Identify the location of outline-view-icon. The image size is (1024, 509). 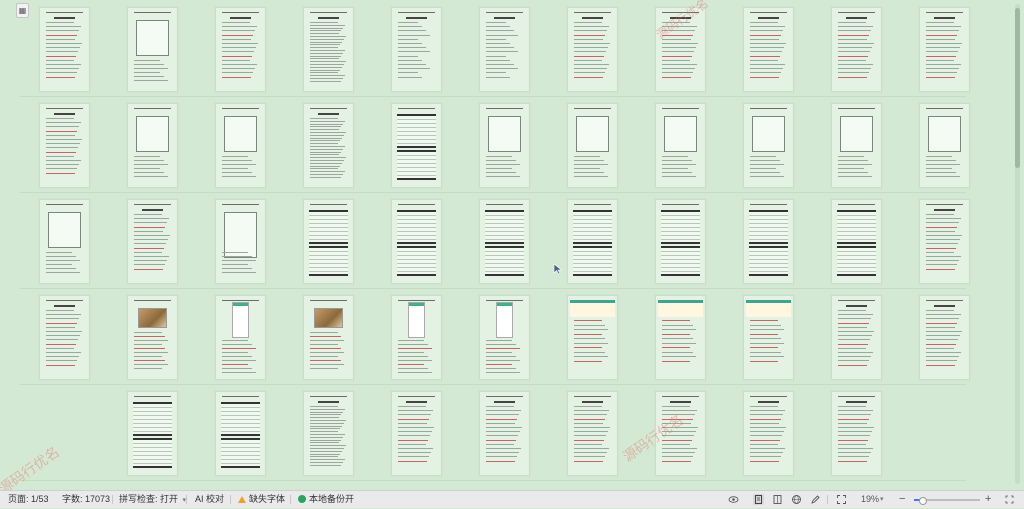
(777, 499).